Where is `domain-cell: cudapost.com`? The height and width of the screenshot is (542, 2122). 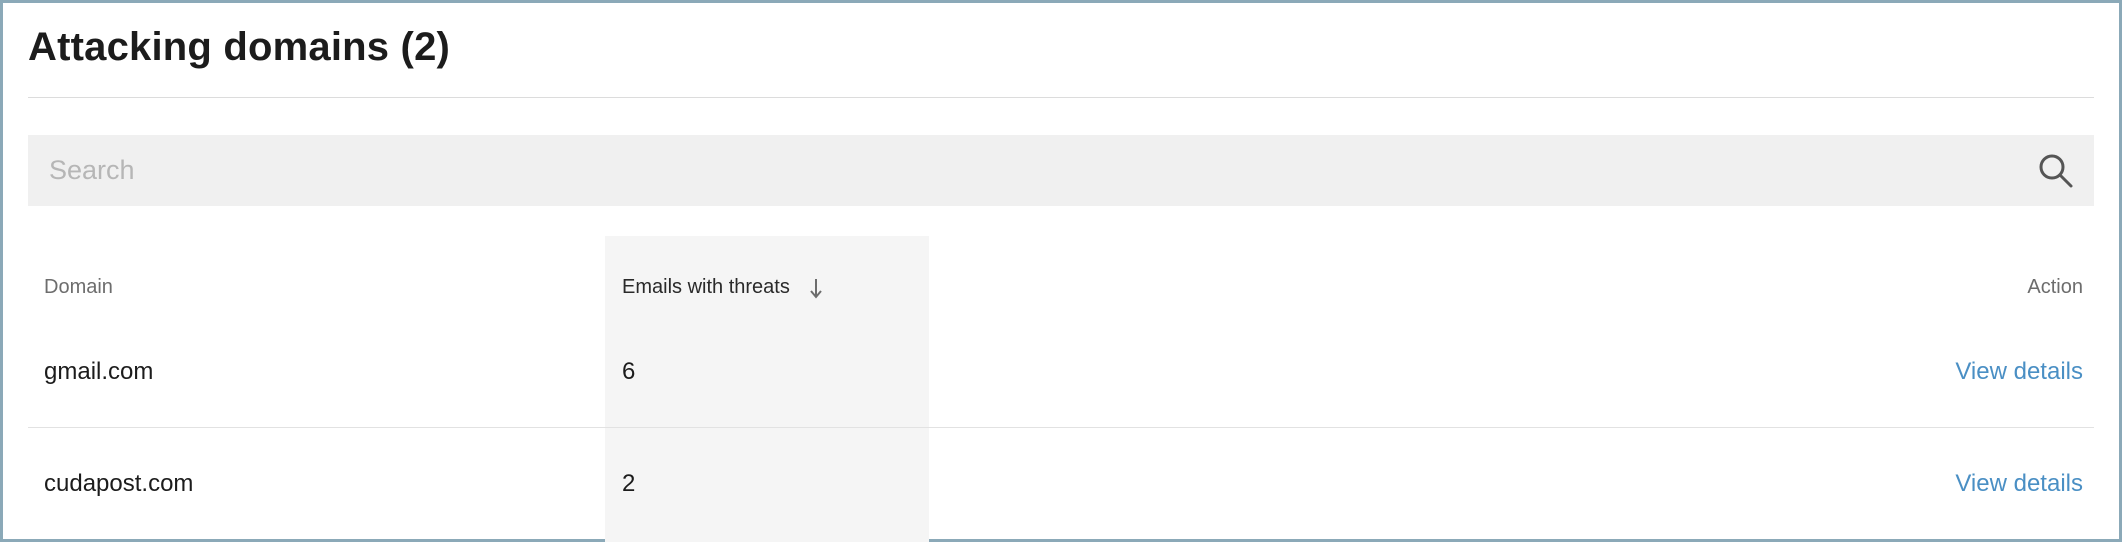
domain-cell: cudapost.com is located at coordinates (119, 483).